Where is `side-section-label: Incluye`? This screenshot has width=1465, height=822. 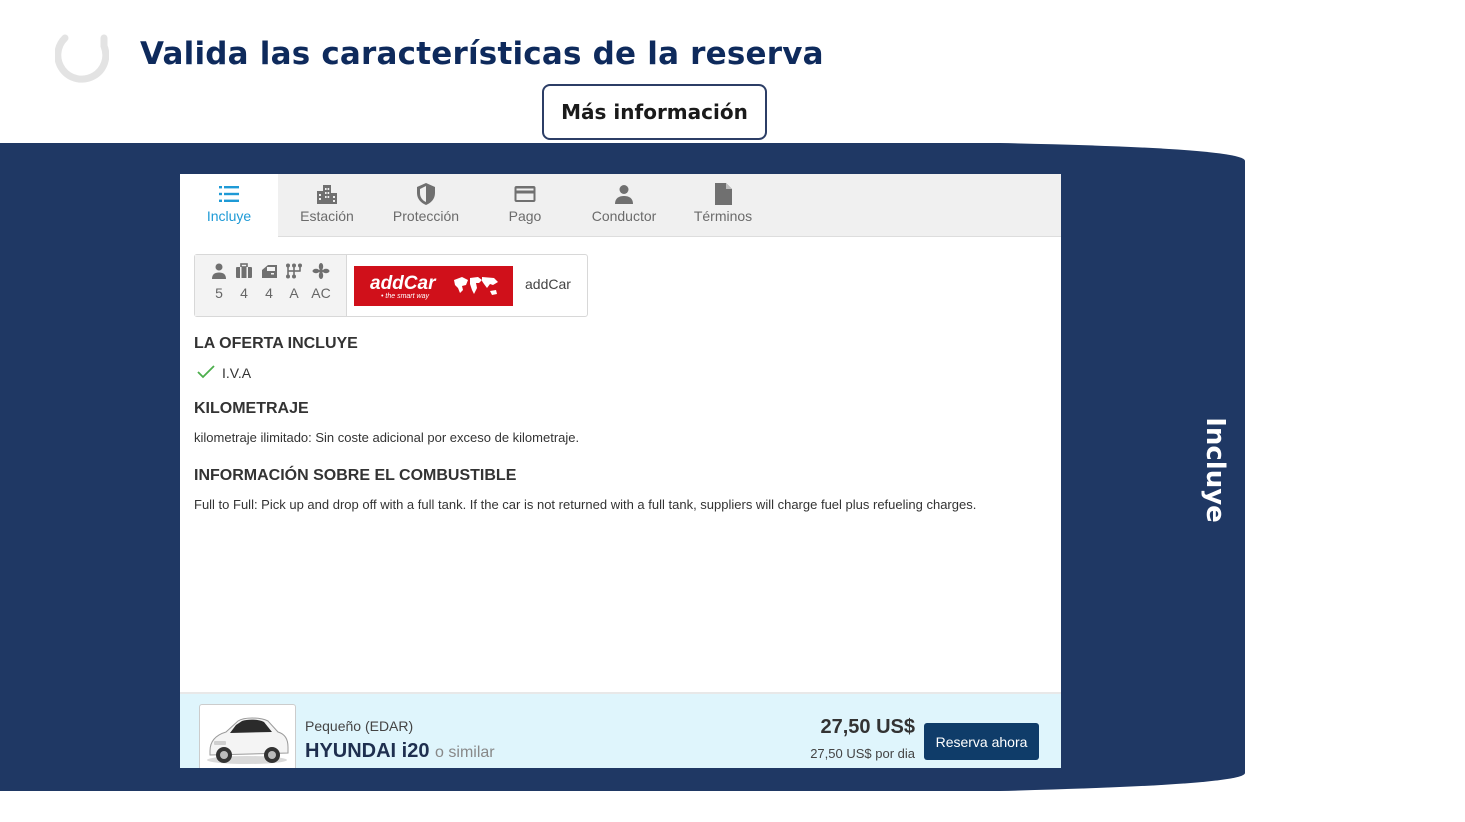 side-section-label: Incluye is located at coordinates (1215, 470).